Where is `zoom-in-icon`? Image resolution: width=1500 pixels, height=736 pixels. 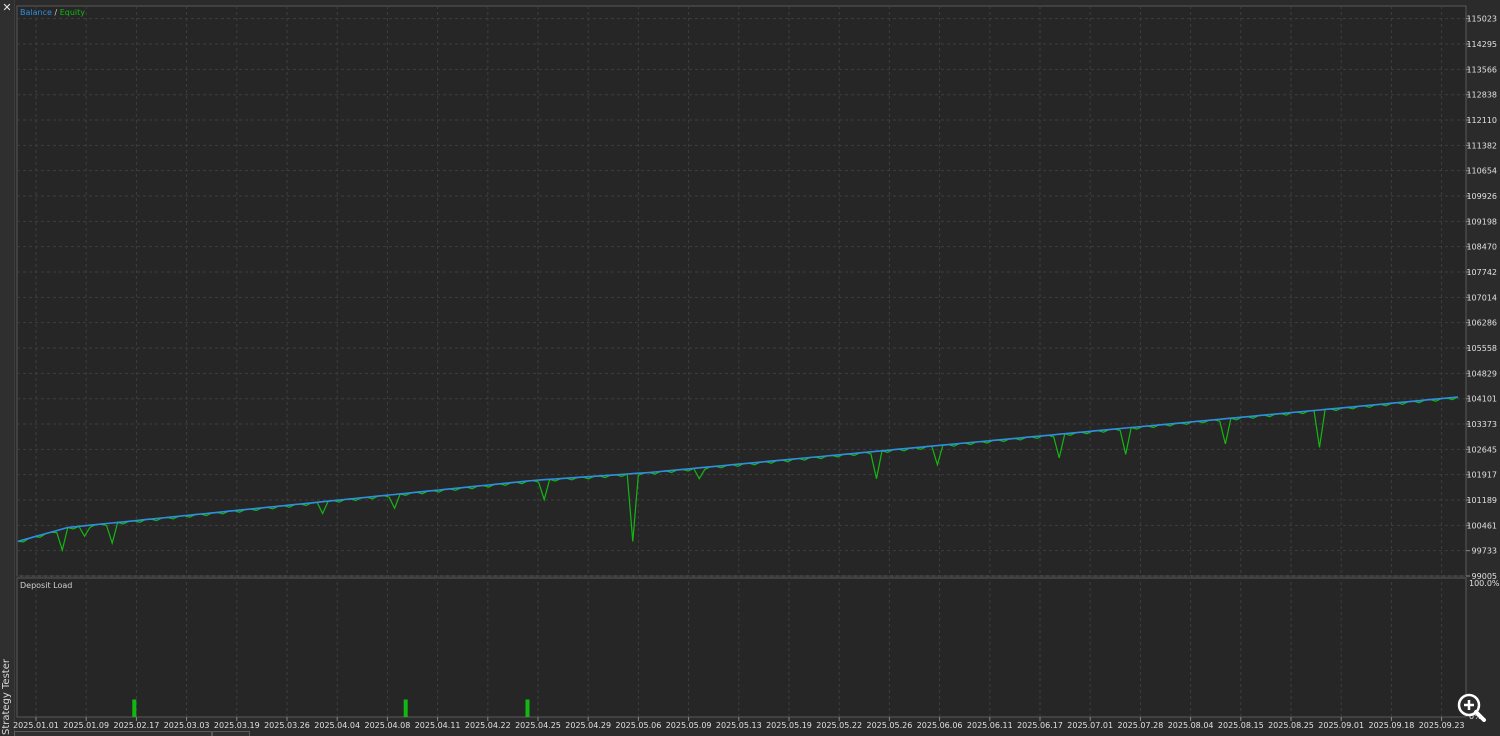
zoom-in-icon is located at coordinates (1471, 707).